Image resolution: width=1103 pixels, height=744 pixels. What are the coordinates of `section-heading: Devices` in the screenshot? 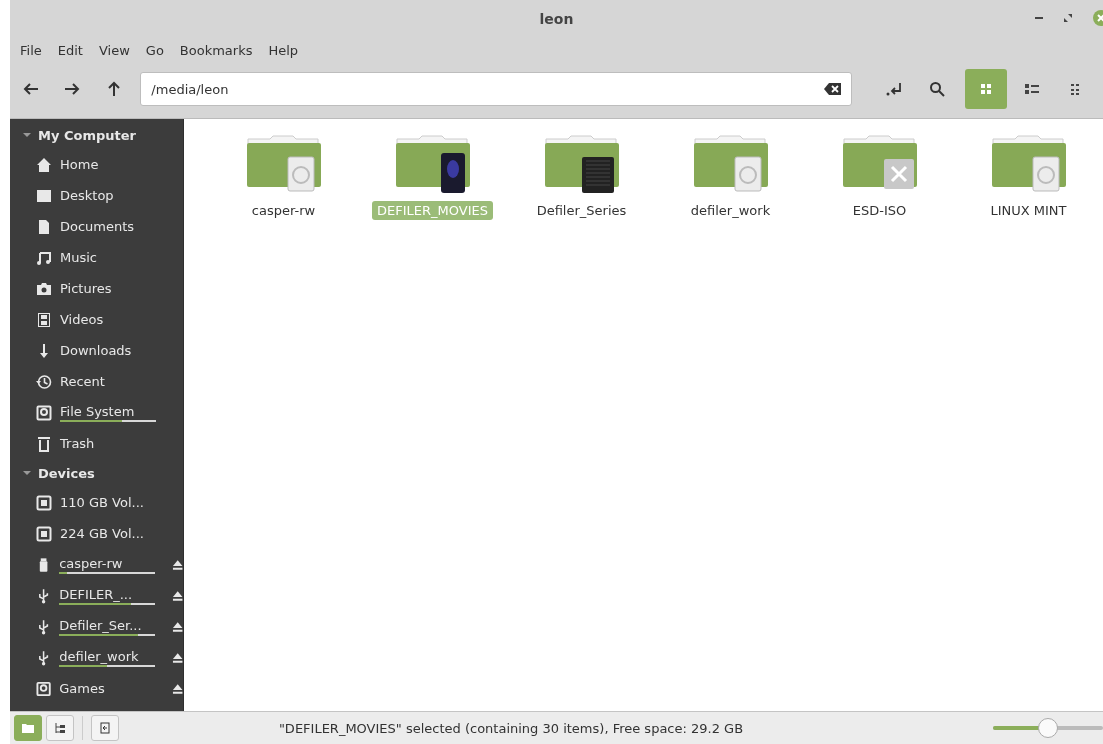 It's located at (66, 473).